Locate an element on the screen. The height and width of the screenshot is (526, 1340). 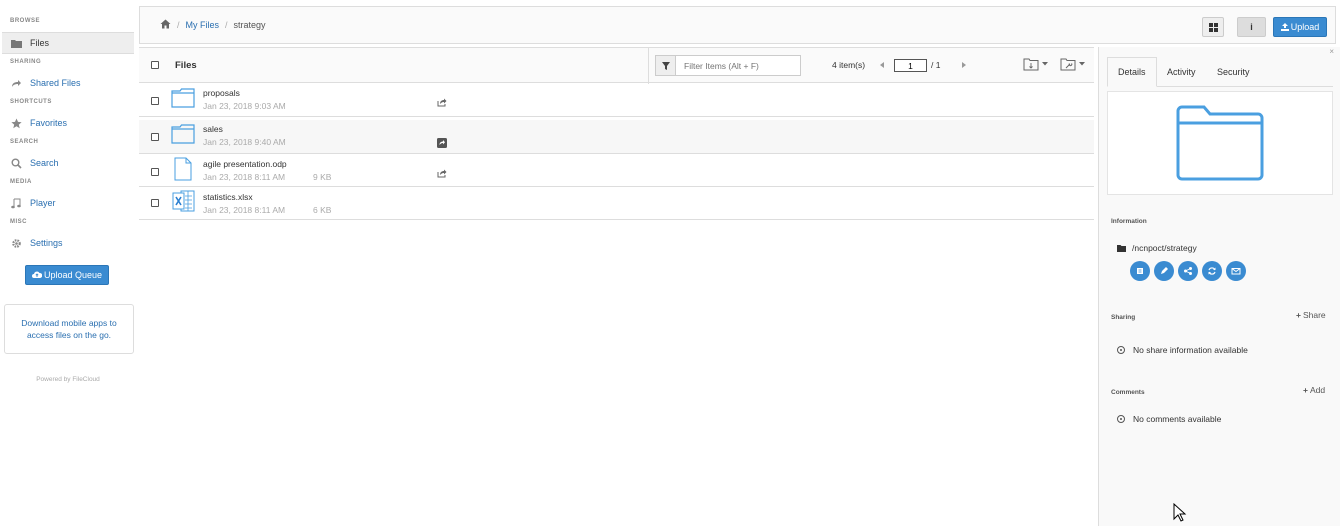
sidebar-item-label: Search is located at coordinates (44, 163).